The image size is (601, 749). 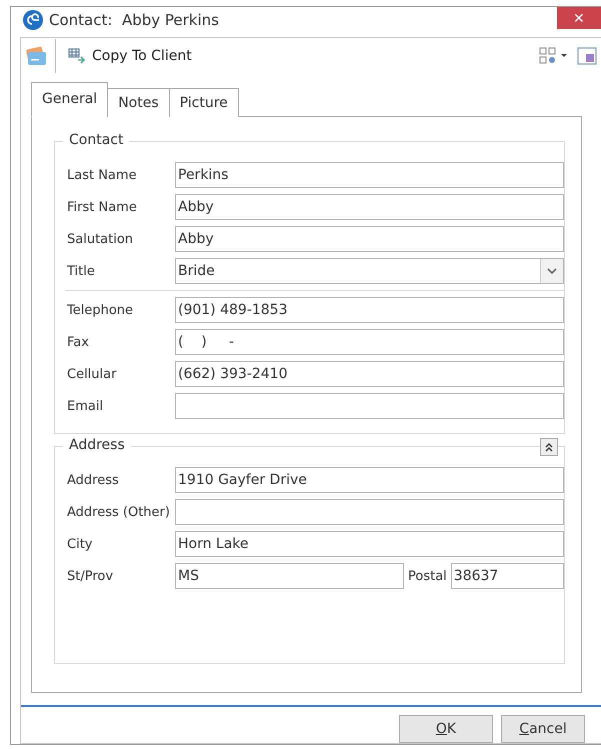 What do you see at coordinates (36, 56) in the screenshot?
I see `card-icon` at bounding box center [36, 56].